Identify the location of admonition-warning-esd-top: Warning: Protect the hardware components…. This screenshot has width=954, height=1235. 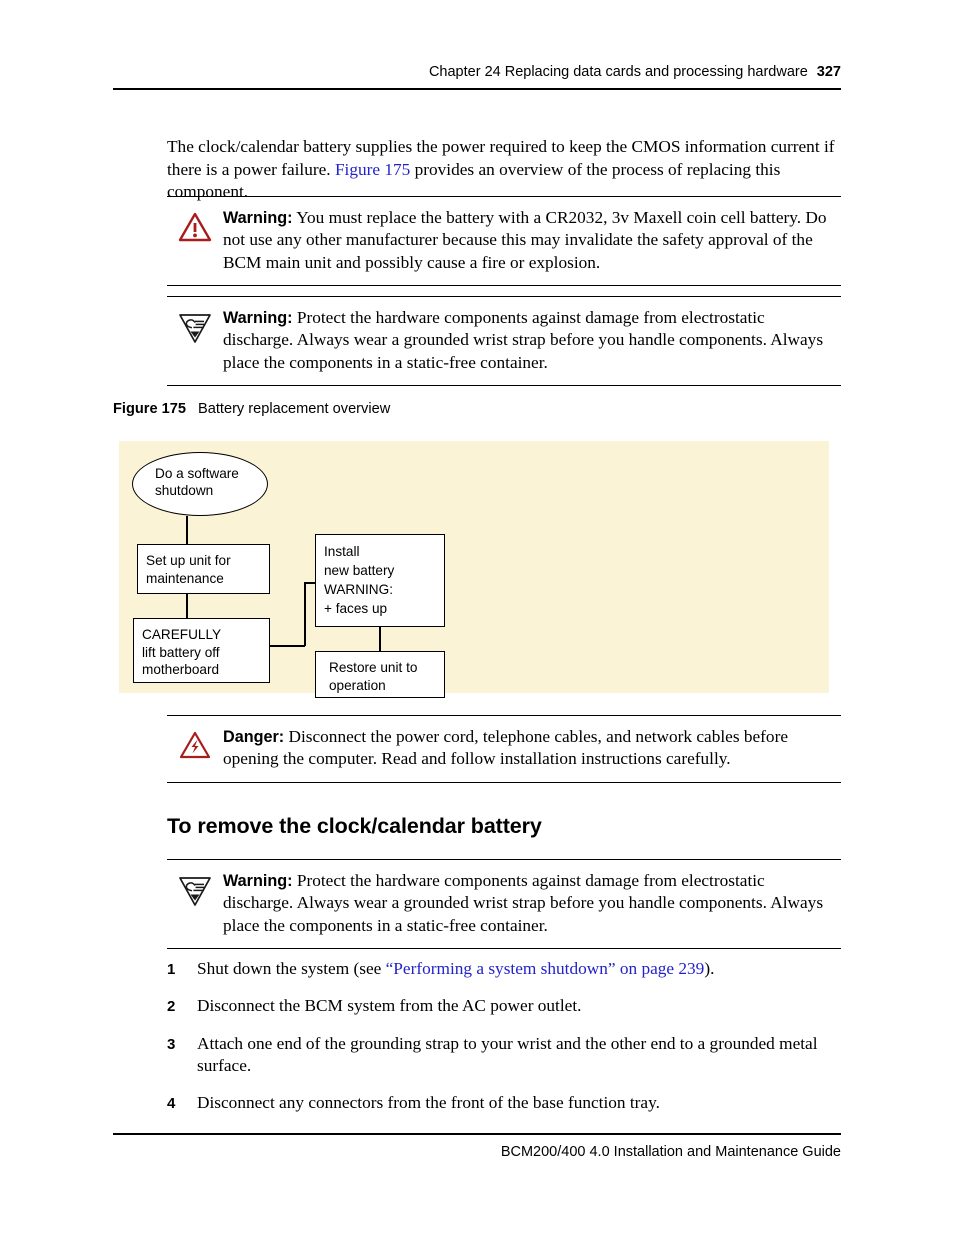
(504, 341).